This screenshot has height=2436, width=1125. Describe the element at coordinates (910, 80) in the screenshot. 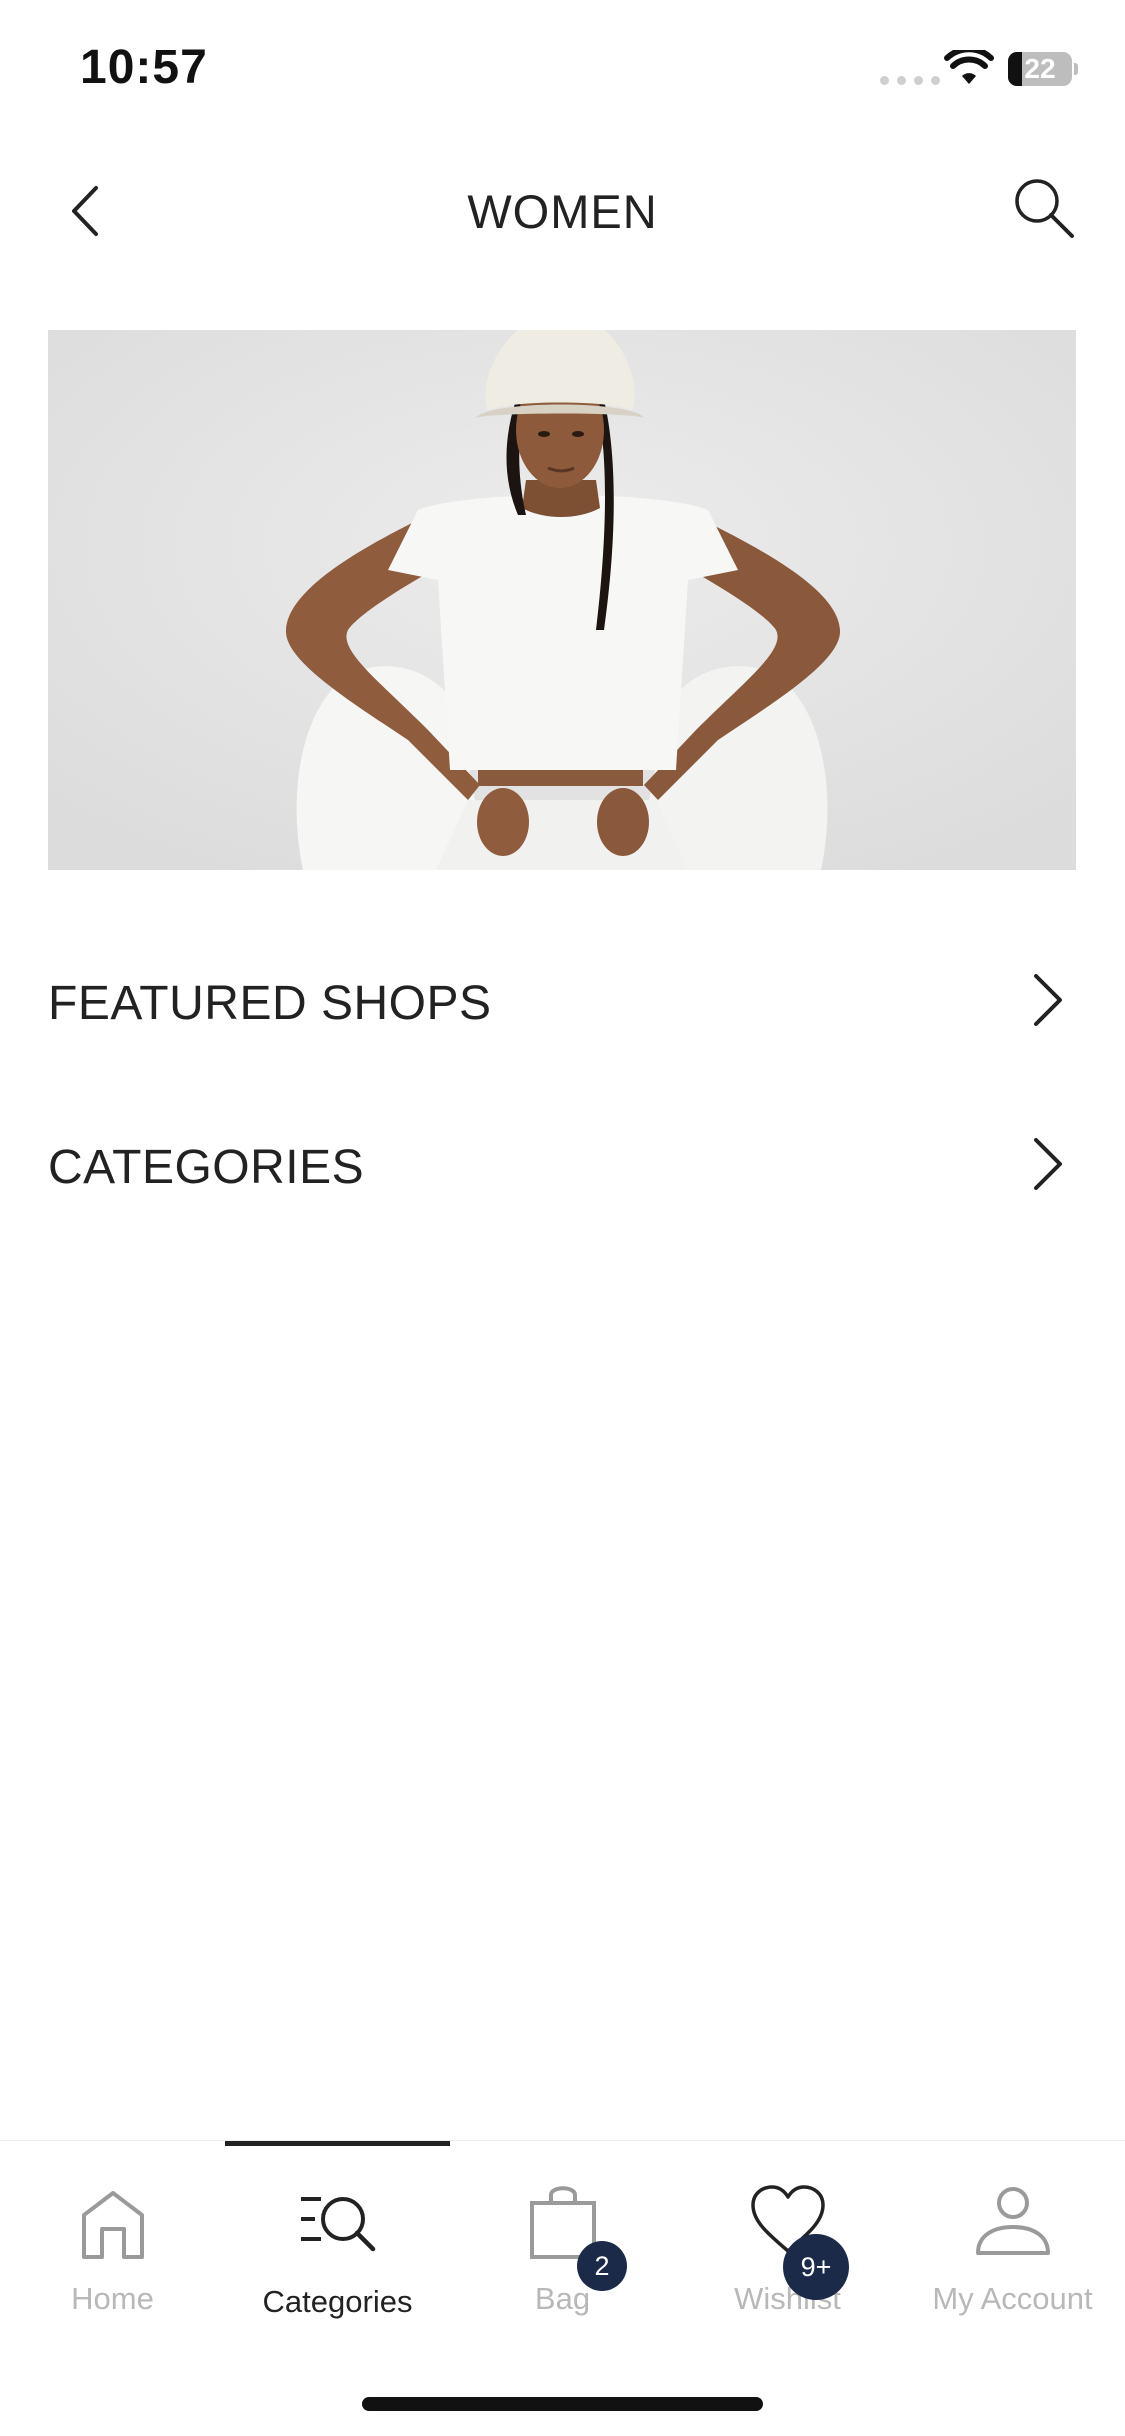

I see `cellular-signal-icon` at that location.